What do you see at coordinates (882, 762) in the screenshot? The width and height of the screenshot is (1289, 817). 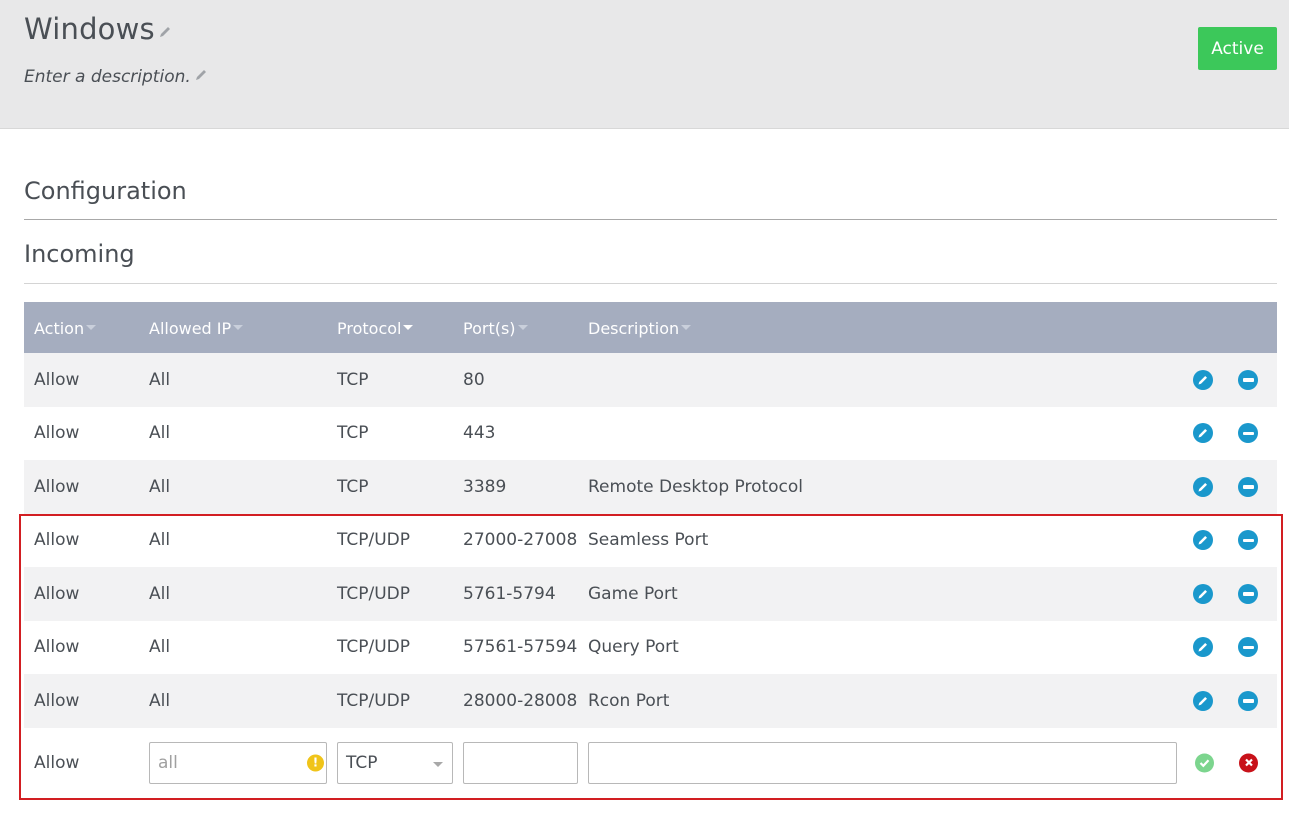 I see `description-input` at bounding box center [882, 762].